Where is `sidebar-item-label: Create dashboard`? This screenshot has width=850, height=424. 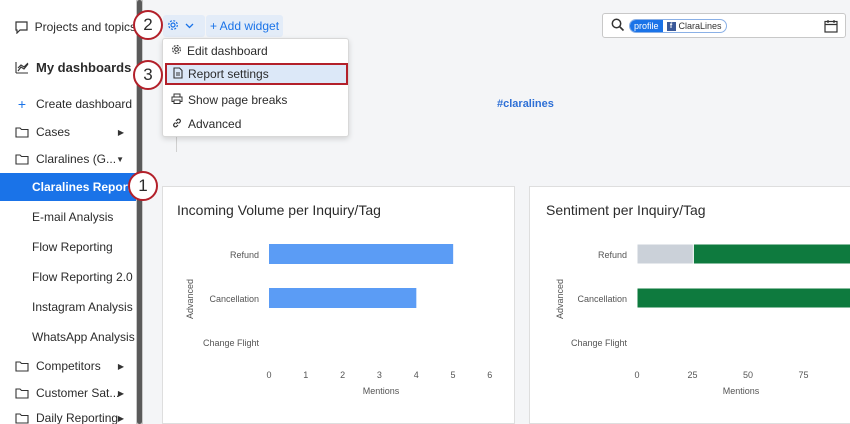
sidebar-item-label: Create dashboard is located at coordinates (84, 104).